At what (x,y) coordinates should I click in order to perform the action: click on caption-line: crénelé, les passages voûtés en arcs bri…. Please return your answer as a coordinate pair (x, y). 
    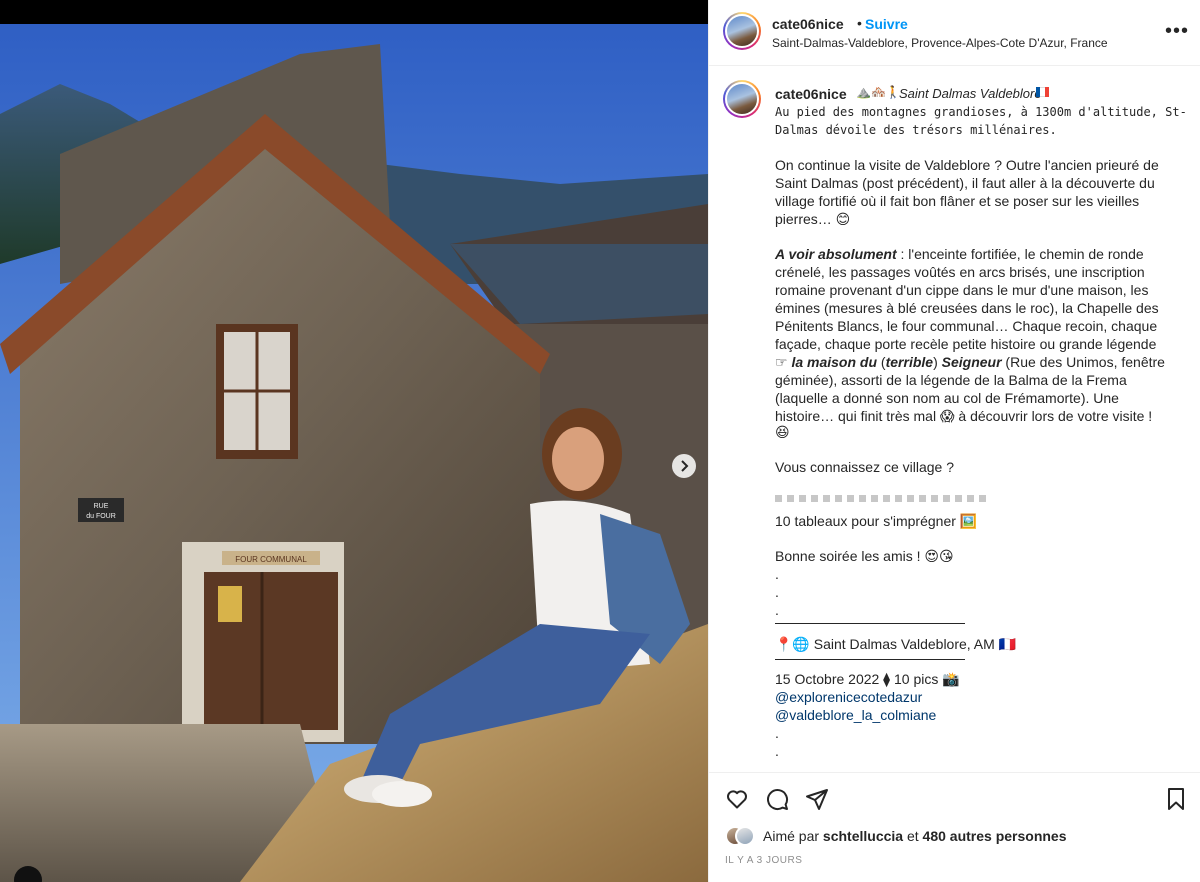
    Looking at the image, I should click on (960, 272).